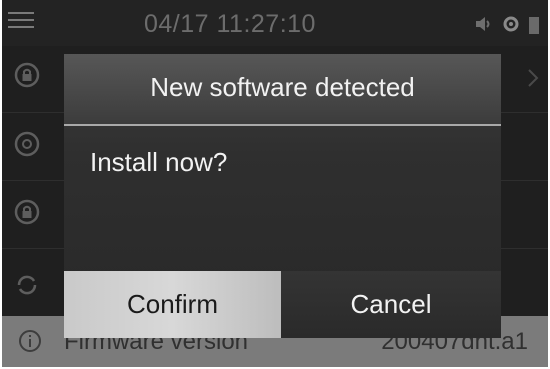 Image resolution: width=550 pixels, height=369 pixels. What do you see at coordinates (282, 125) in the screenshot?
I see `dialog-divider` at bounding box center [282, 125].